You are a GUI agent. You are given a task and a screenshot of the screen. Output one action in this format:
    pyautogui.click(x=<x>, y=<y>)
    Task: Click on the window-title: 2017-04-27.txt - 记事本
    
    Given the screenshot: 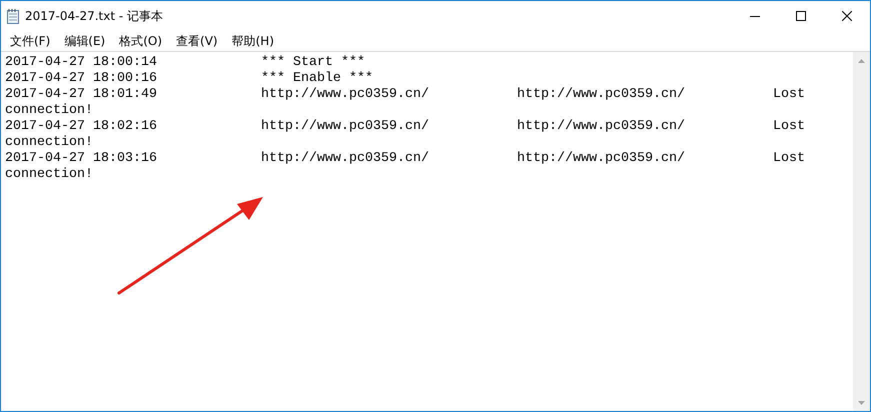 What is the action you would take?
    pyautogui.click(x=94, y=16)
    